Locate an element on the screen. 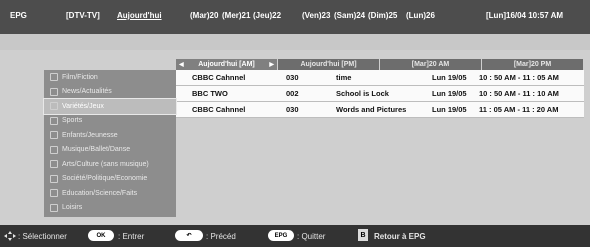 This screenshot has width=590, height=247. help-back-to-epg: Retour à EPG is located at coordinates (400, 236).